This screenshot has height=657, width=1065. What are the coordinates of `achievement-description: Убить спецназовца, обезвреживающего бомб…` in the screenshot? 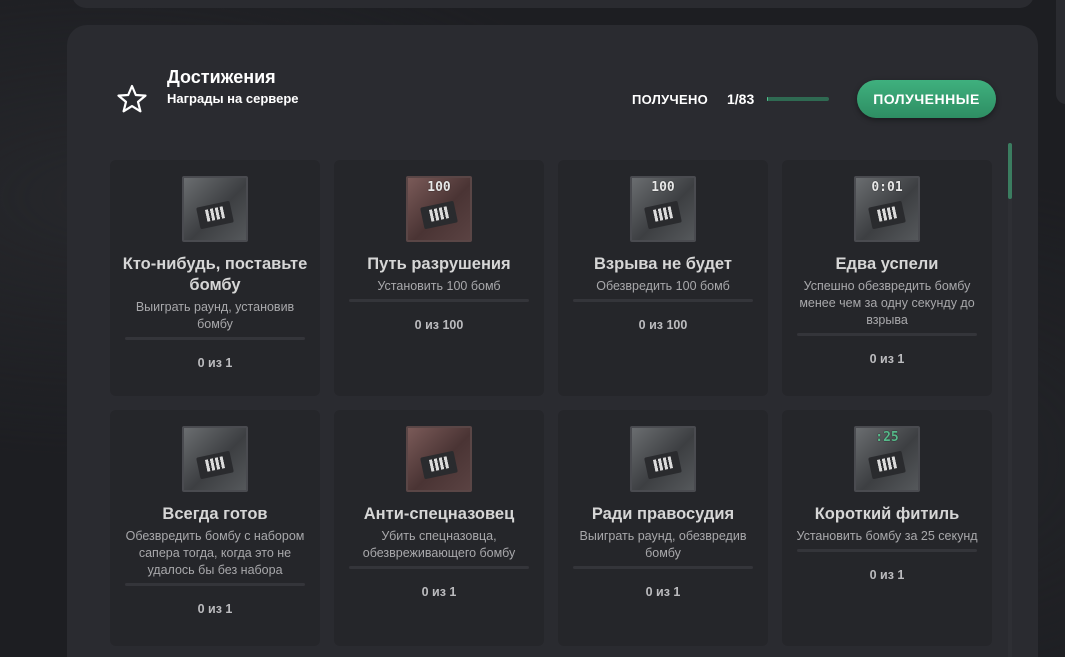 It's located at (439, 544).